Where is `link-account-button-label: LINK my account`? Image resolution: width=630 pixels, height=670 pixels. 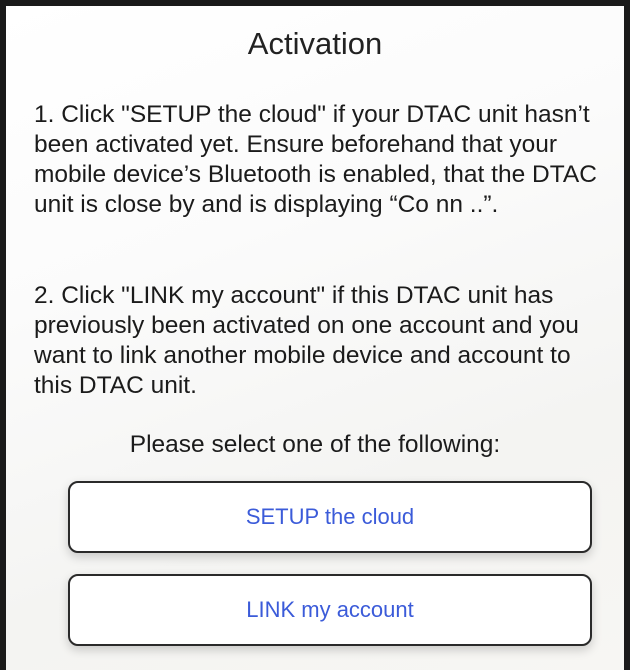 link-account-button-label: LINK my account is located at coordinates (330, 609).